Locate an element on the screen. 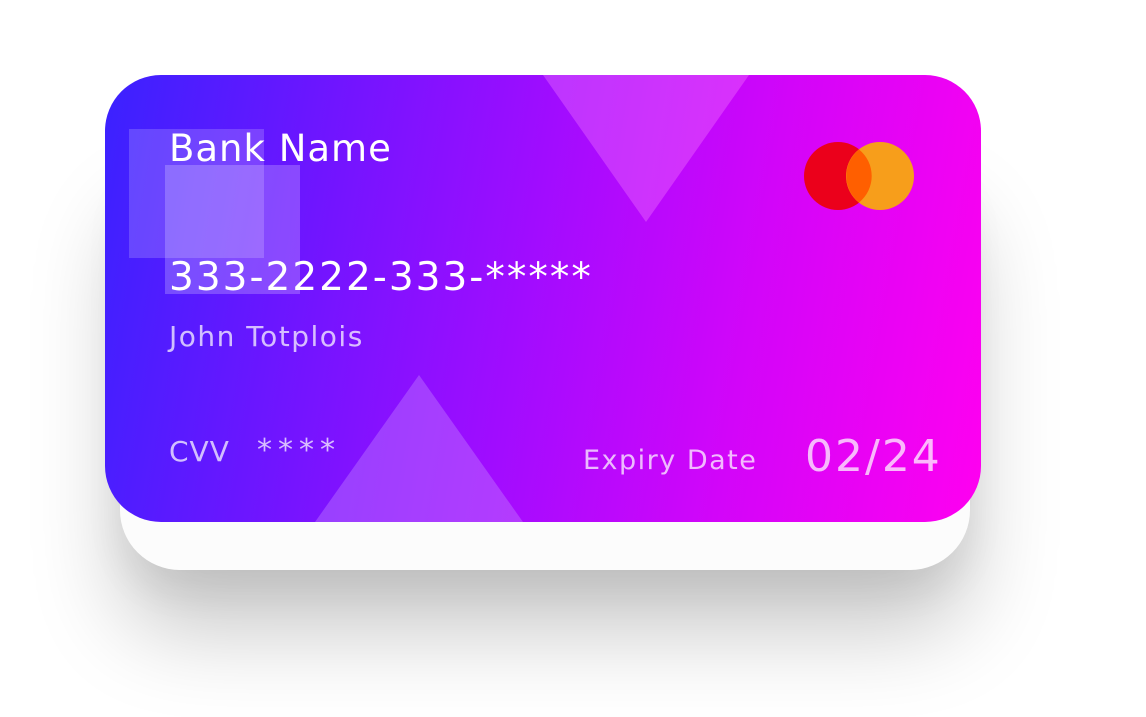  bank-name: Bank Name is located at coordinates (280, 148).